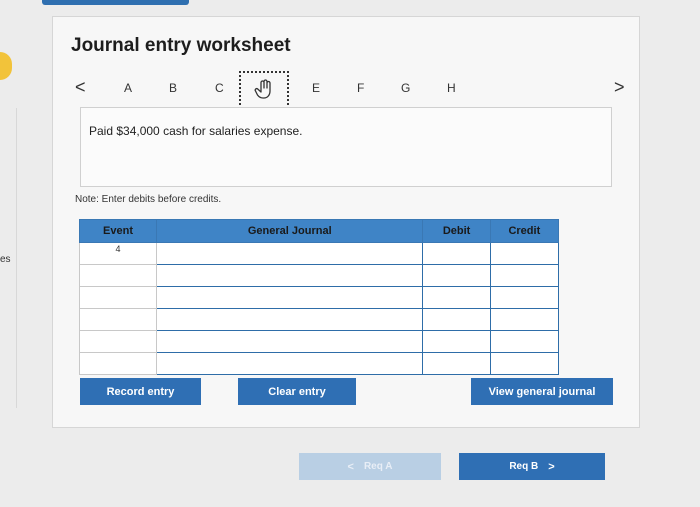 Image resolution: width=700 pixels, height=507 pixels. I want to click on chevron-left-icon: <, so click(350, 466).